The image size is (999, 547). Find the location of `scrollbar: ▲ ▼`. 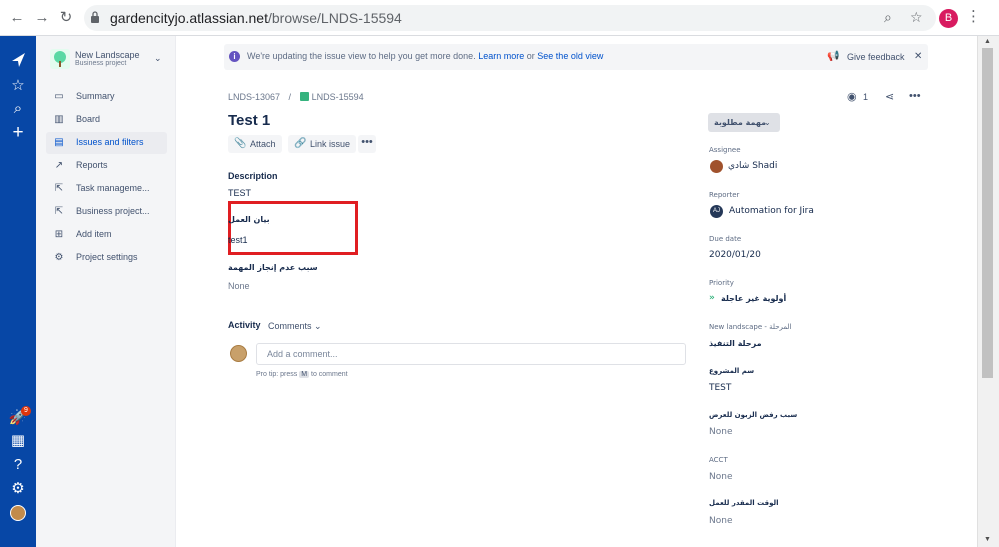

scrollbar: ▲ ▼ is located at coordinates (988, 291).